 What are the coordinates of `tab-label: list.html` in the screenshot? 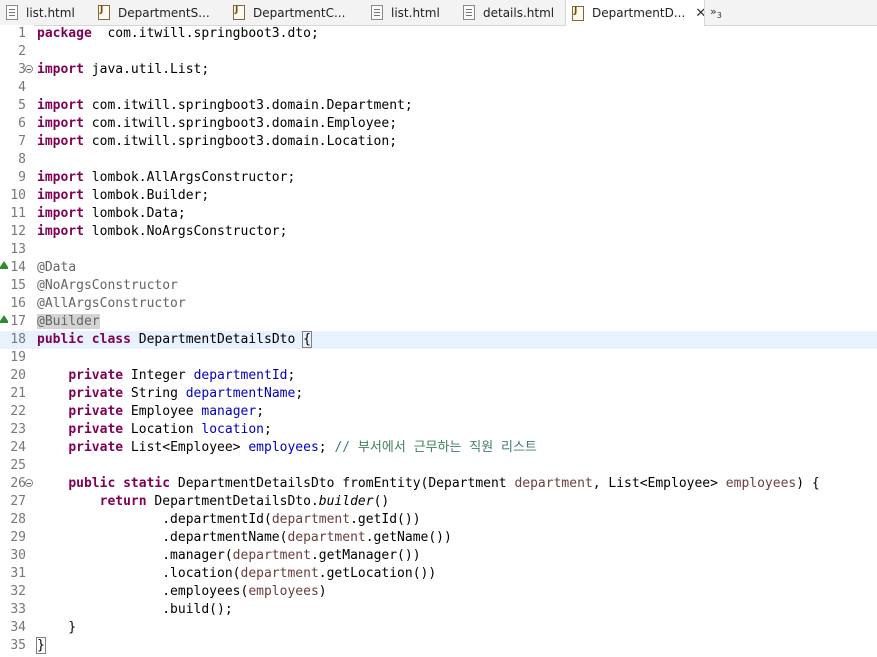 It's located at (50, 12).